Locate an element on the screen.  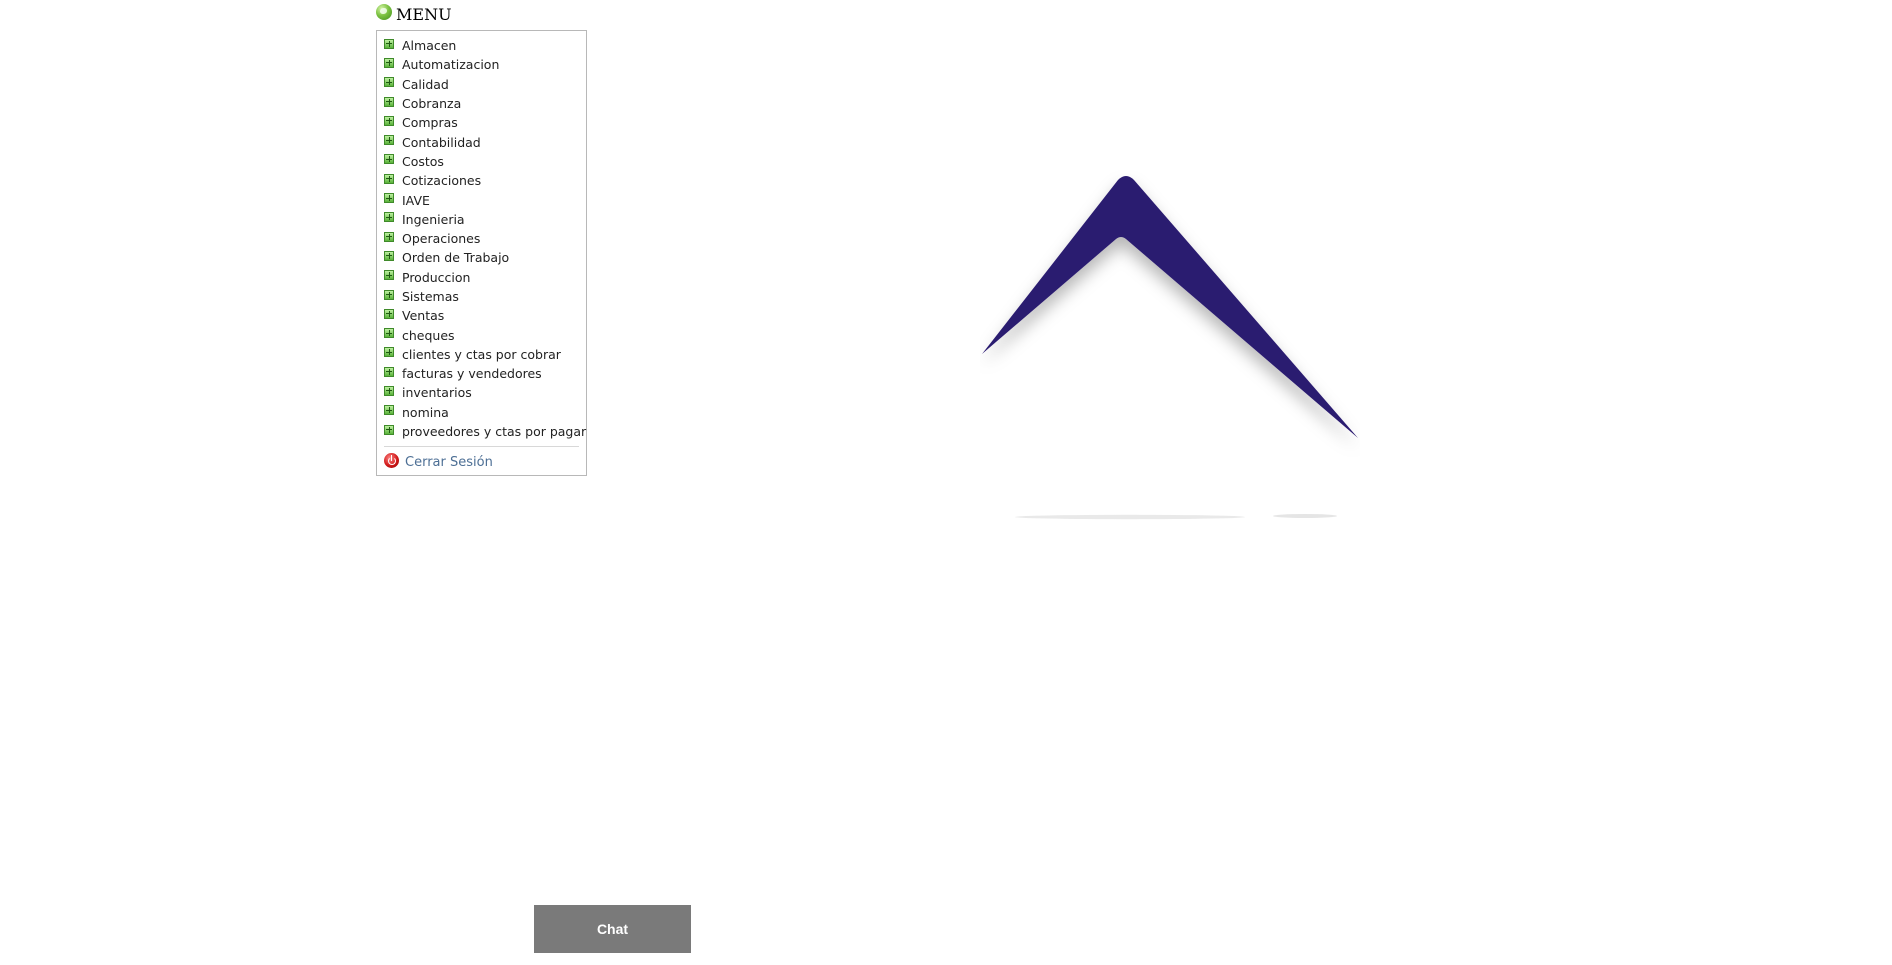
menu-item-label: Orden de Trabajo is located at coordinates (455, 257).